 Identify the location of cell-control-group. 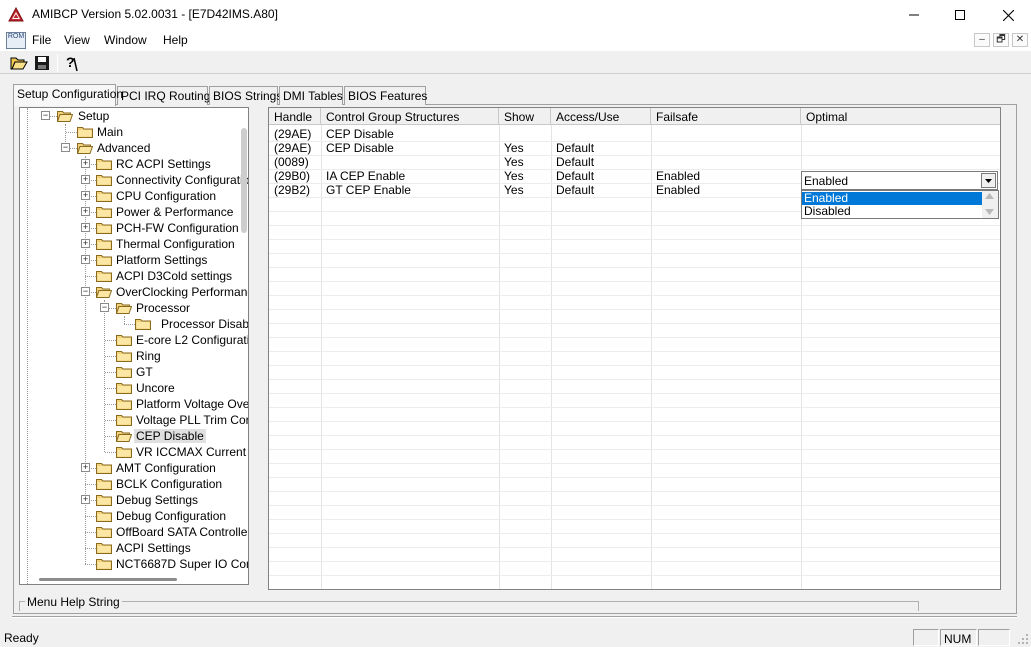
(410, 162).